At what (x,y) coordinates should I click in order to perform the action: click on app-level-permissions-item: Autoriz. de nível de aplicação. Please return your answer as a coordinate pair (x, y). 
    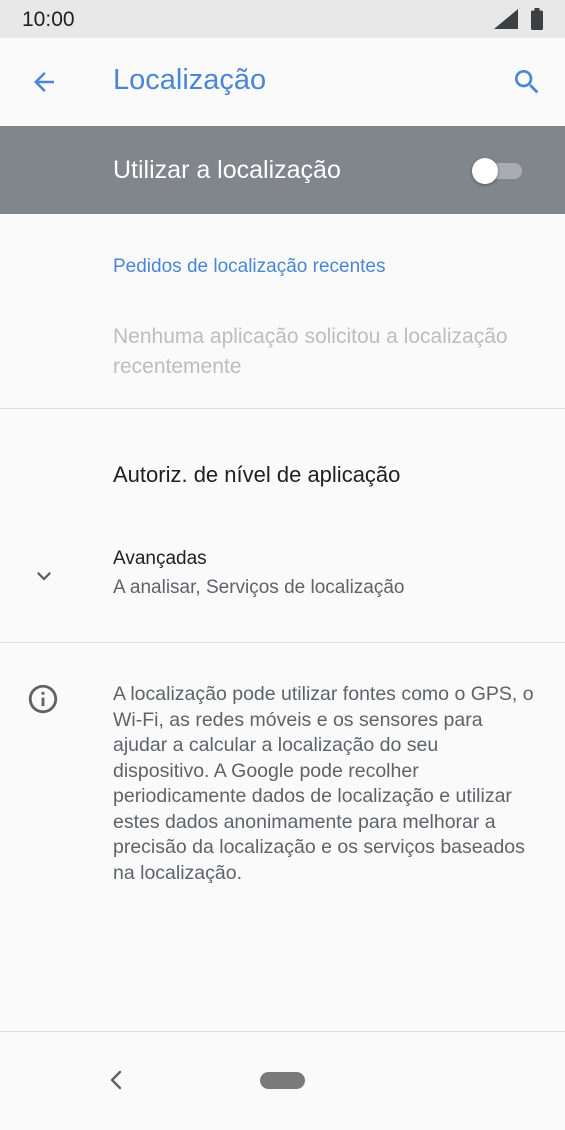
    Looking at the image, I should click on (282, 475).